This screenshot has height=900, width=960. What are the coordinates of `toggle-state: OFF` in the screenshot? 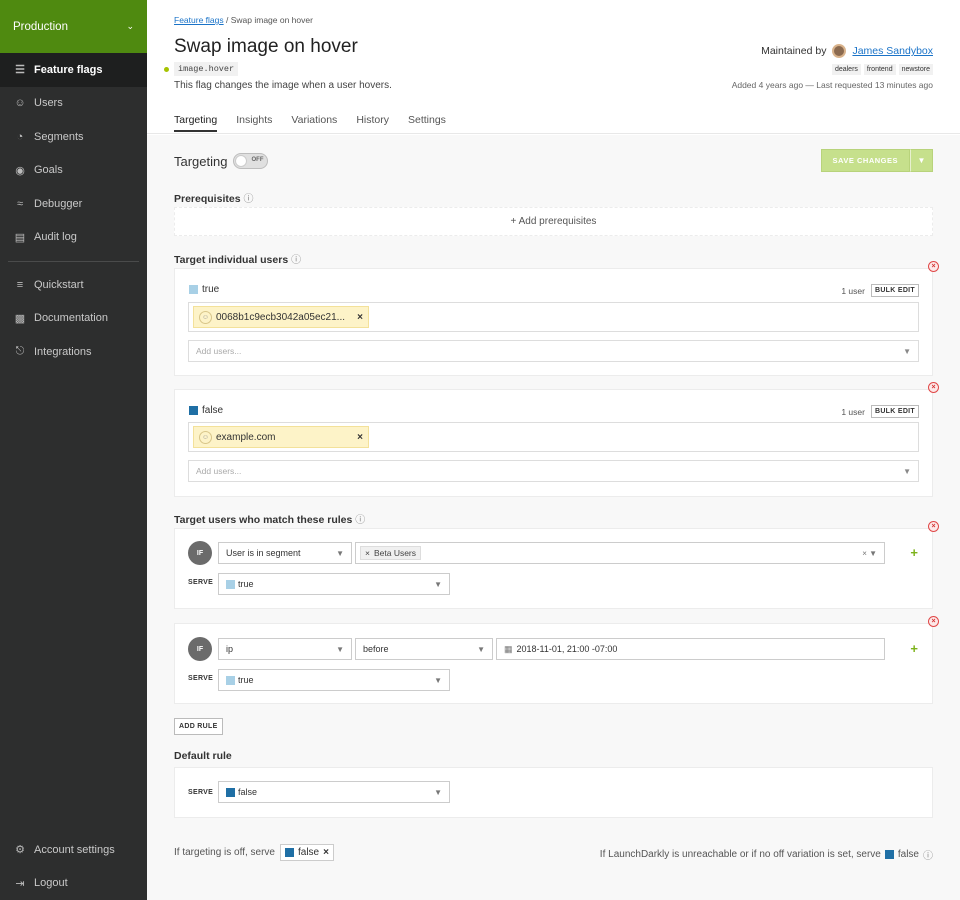 It's located at (257, 160).